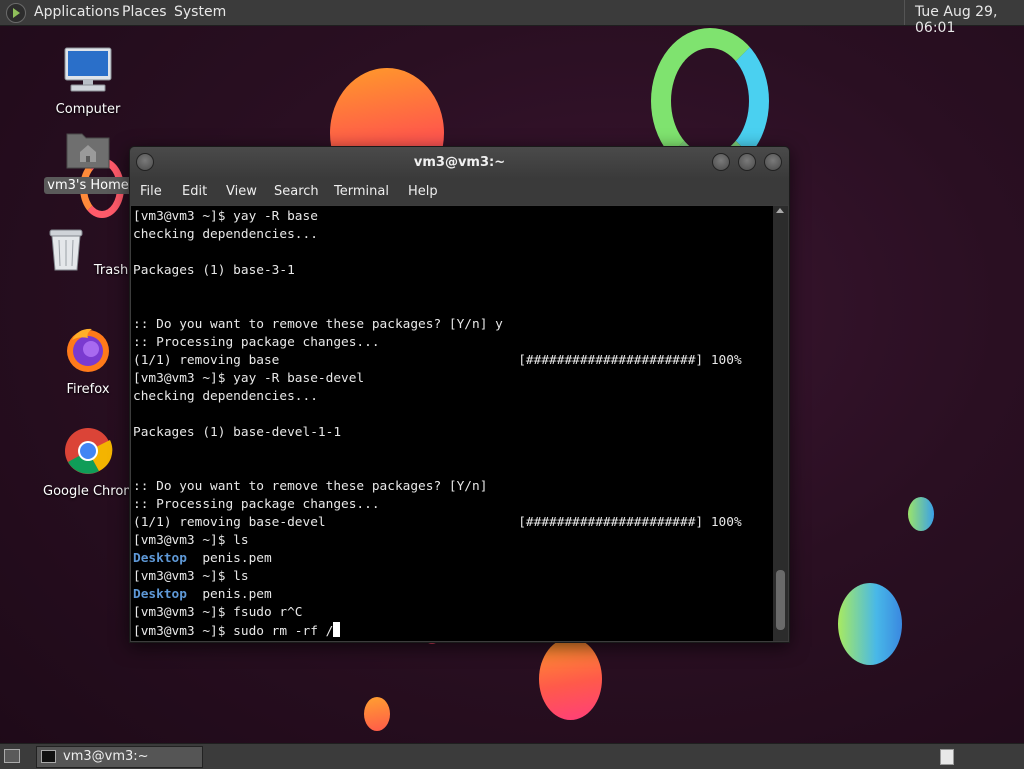  What do you see at coordinates (337, 629) in the screenshot?
I see `text-cursor` at bounding box center [337, 629].